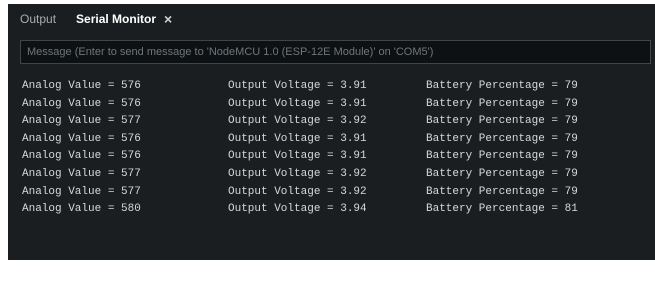 This screenshot has width=655, height=289. I want to click on close-icon: ×, so click(168, 19).